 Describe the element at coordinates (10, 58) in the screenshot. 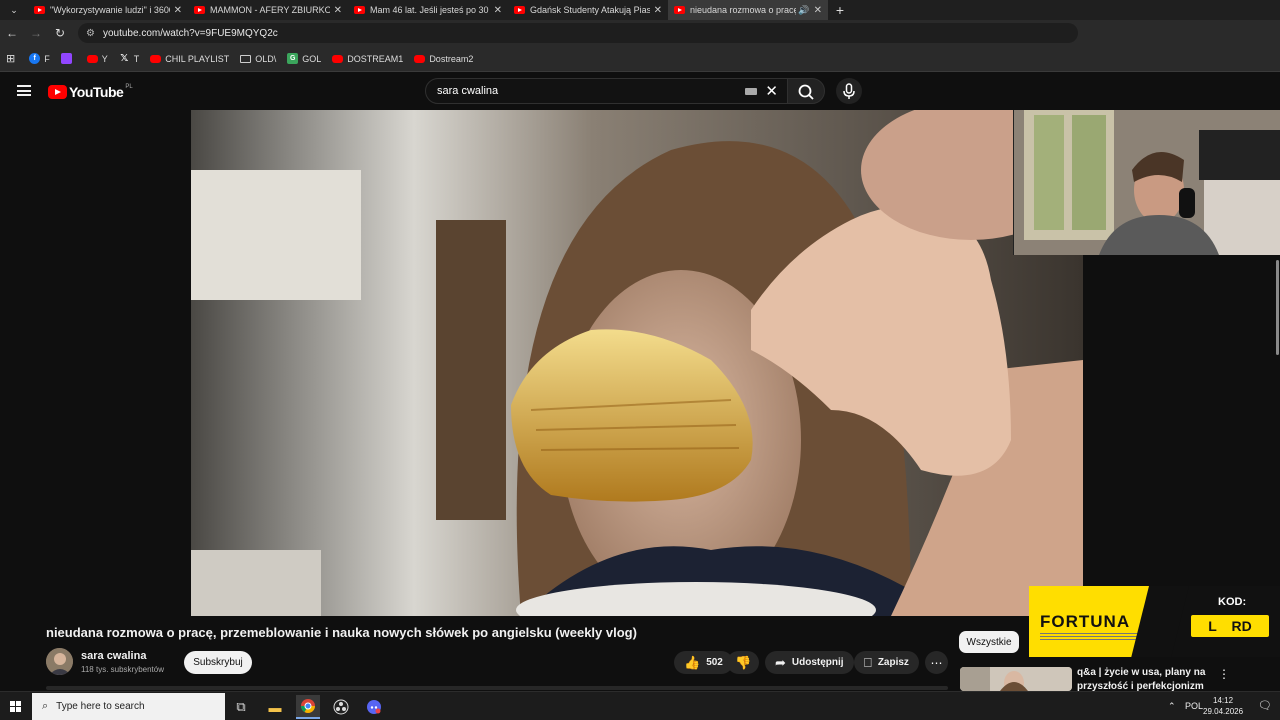

I see `apps-grid-icon: ⊞` at that location.